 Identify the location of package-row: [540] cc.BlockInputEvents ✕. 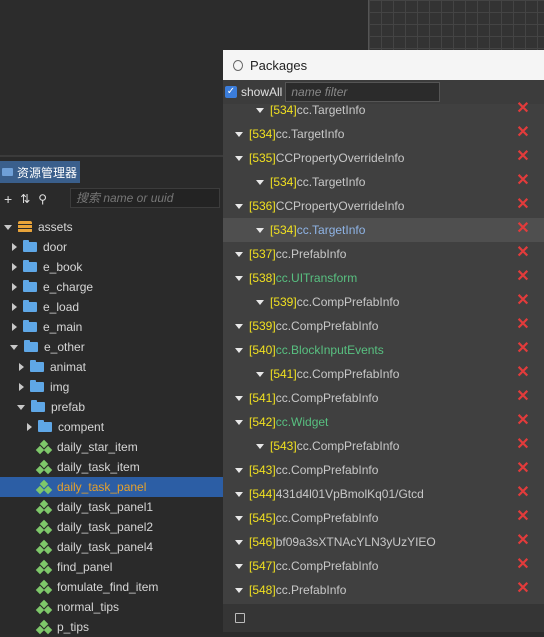
(383, 350).